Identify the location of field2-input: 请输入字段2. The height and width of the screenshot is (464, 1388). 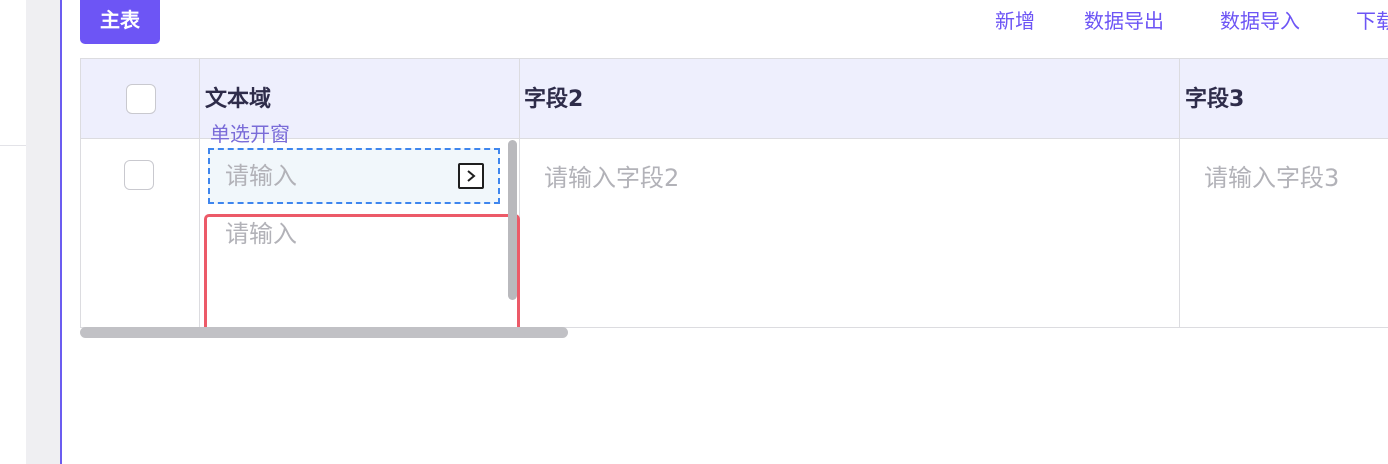
(611, 178).